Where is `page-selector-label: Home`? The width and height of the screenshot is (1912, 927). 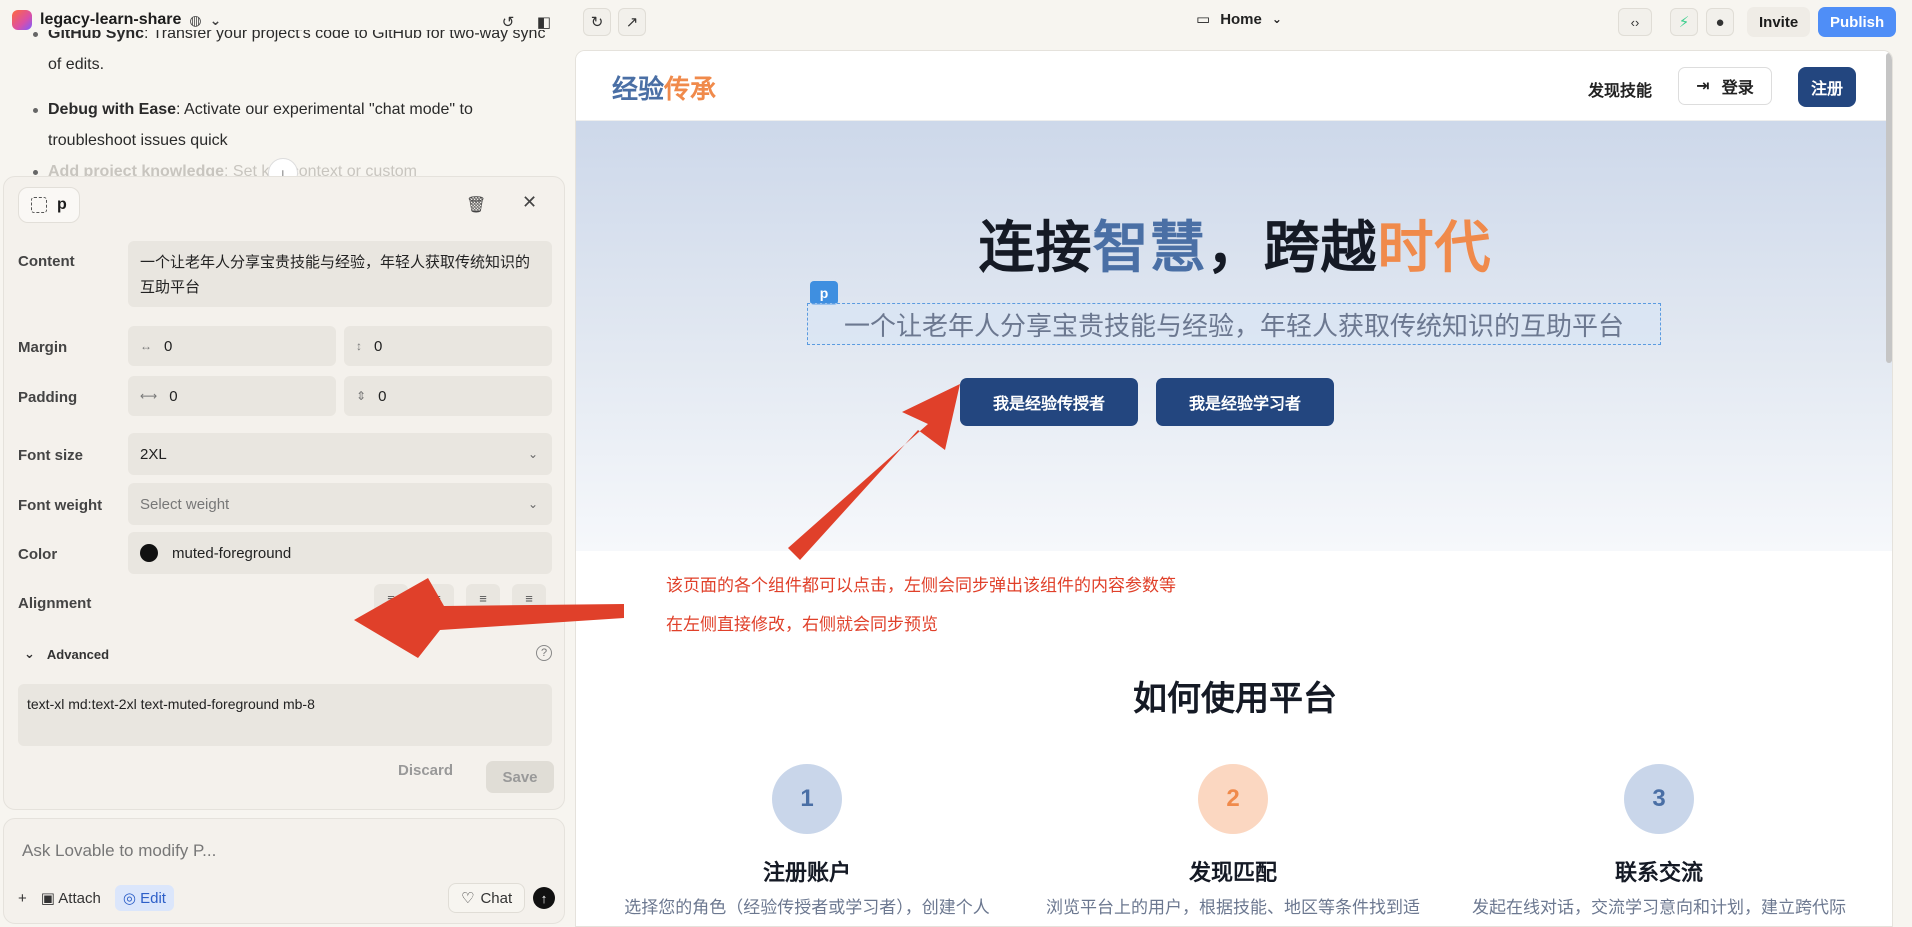
page-selector-label: Home is located at coordinates (1241, 19).